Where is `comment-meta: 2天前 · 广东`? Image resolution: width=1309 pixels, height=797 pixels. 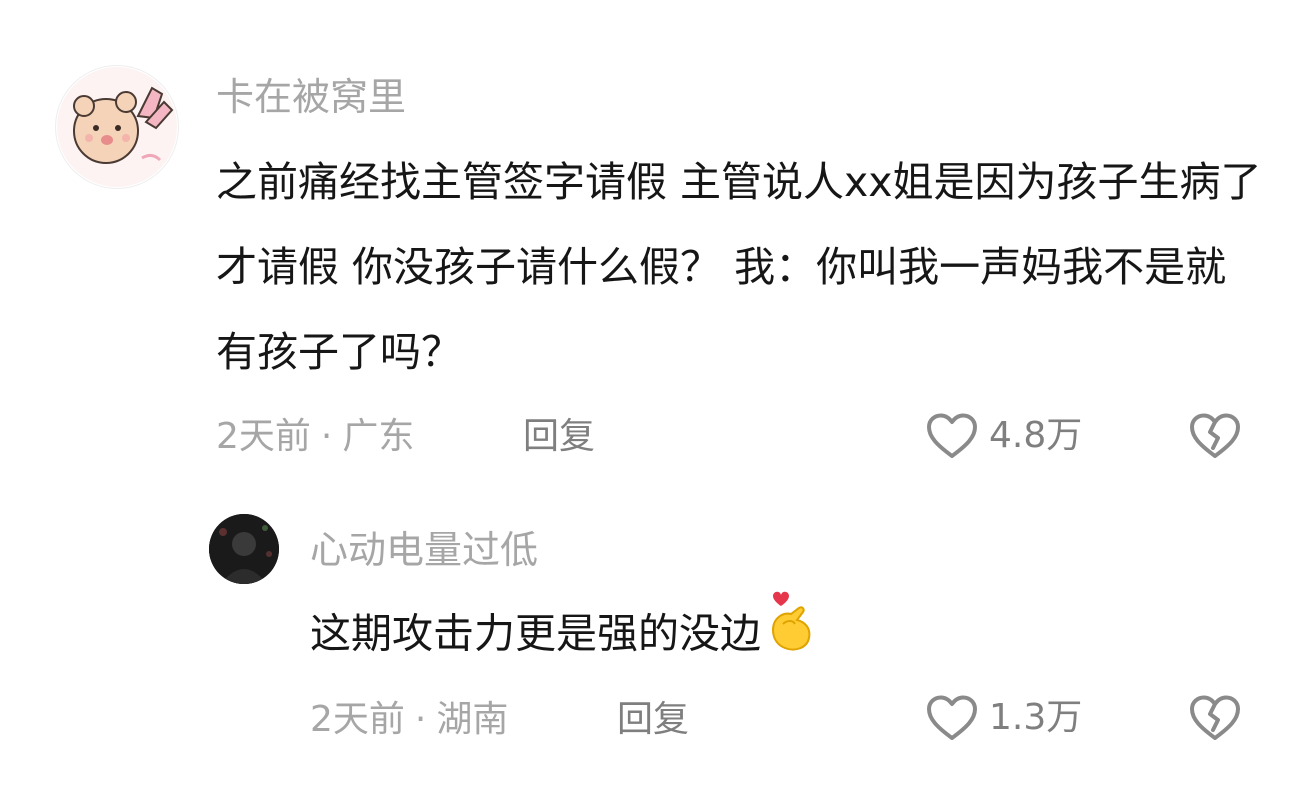
comment-meta: 2天前 · 广东 is located at coordinates (315, 437).